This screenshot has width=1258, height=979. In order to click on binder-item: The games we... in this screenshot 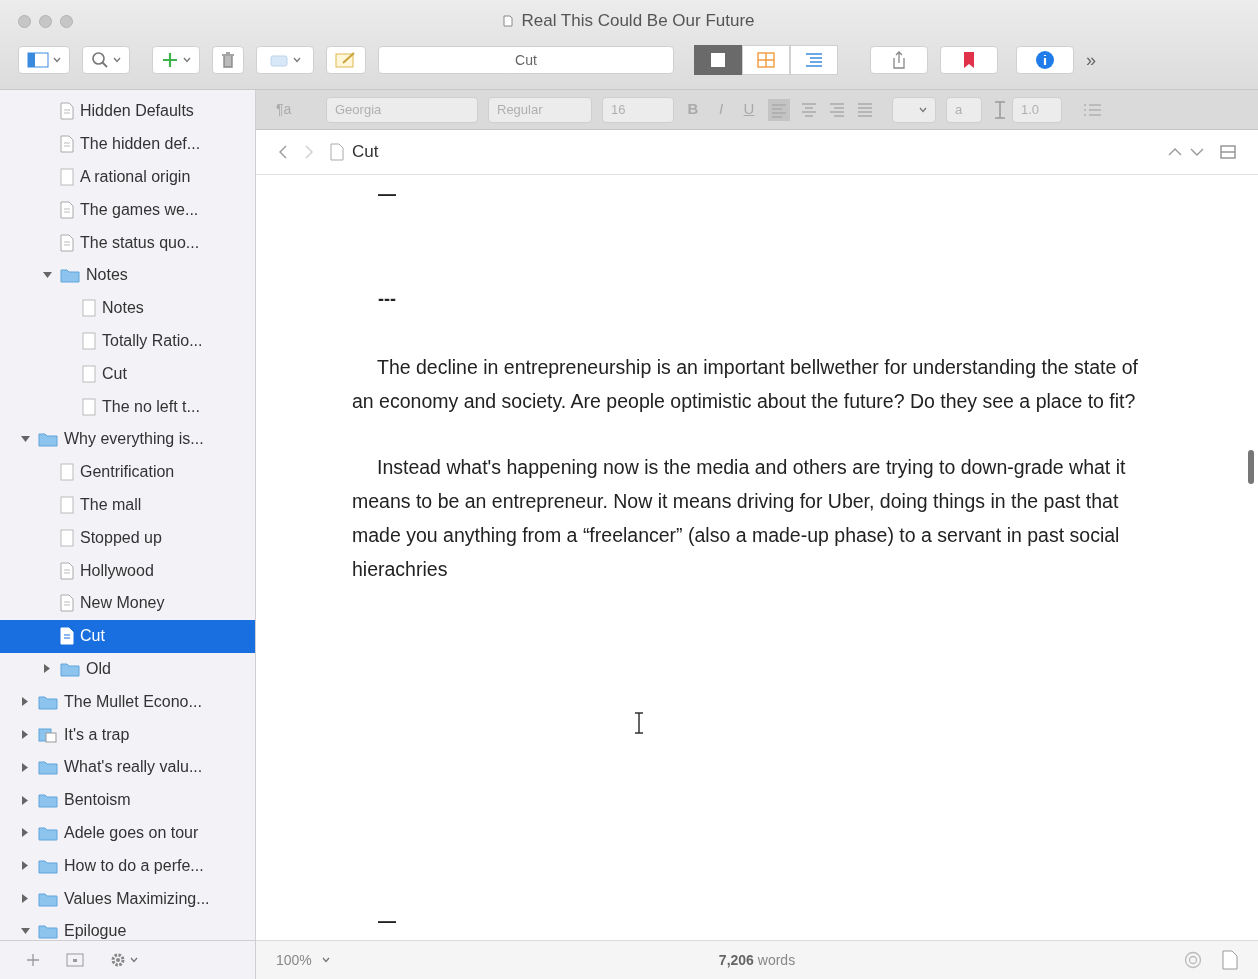, I will do `click(127, 210)`.